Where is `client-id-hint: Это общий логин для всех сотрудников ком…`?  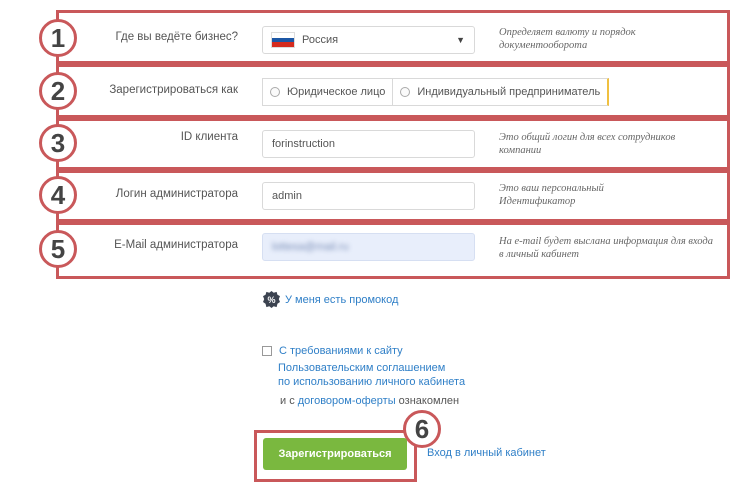
client-id-hint: Это общий логин для всех сотрудников ком… is located at coordinates (587, 144).